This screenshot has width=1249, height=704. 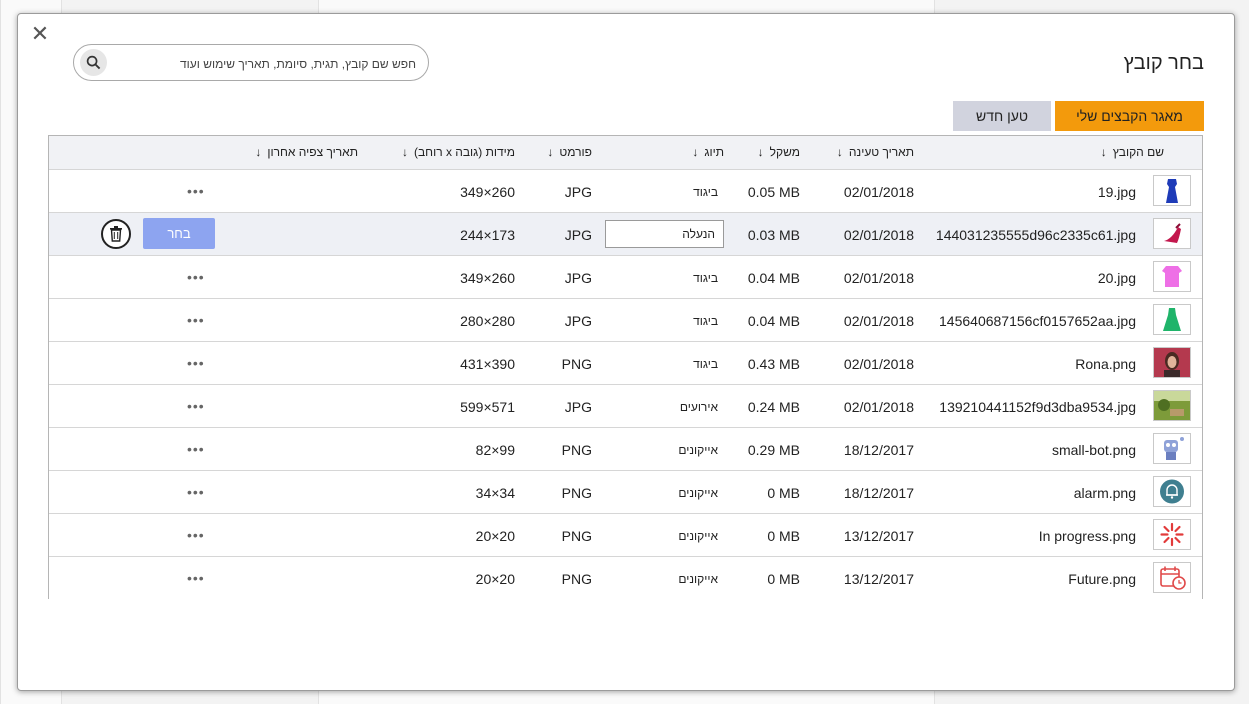 What do you see at coordinates (1129, 116) in the screenshot?
I see `tab-my-files: מאגר הקבצים שלי` at bounding box center [1129, 116].